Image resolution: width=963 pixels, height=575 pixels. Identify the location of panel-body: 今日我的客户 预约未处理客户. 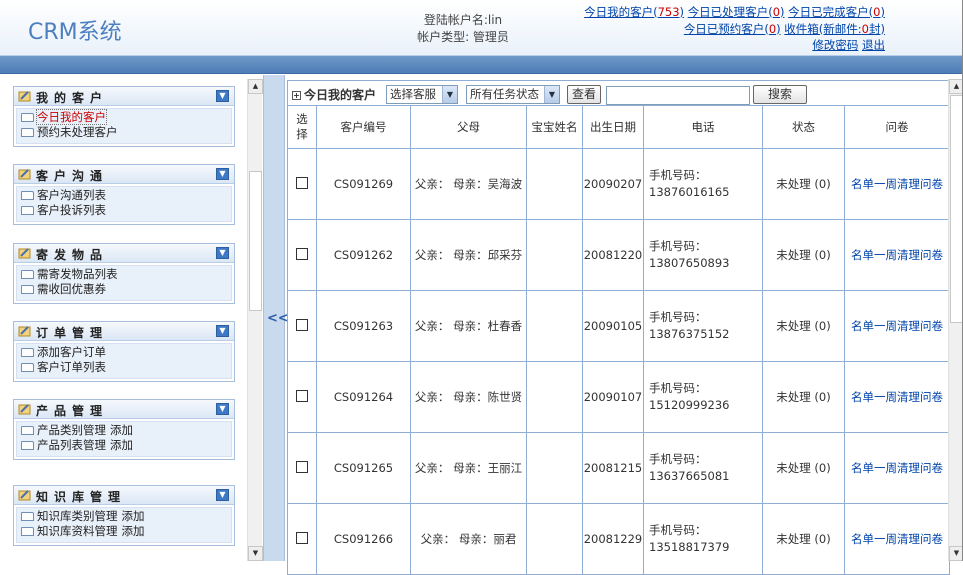
(124, 126).